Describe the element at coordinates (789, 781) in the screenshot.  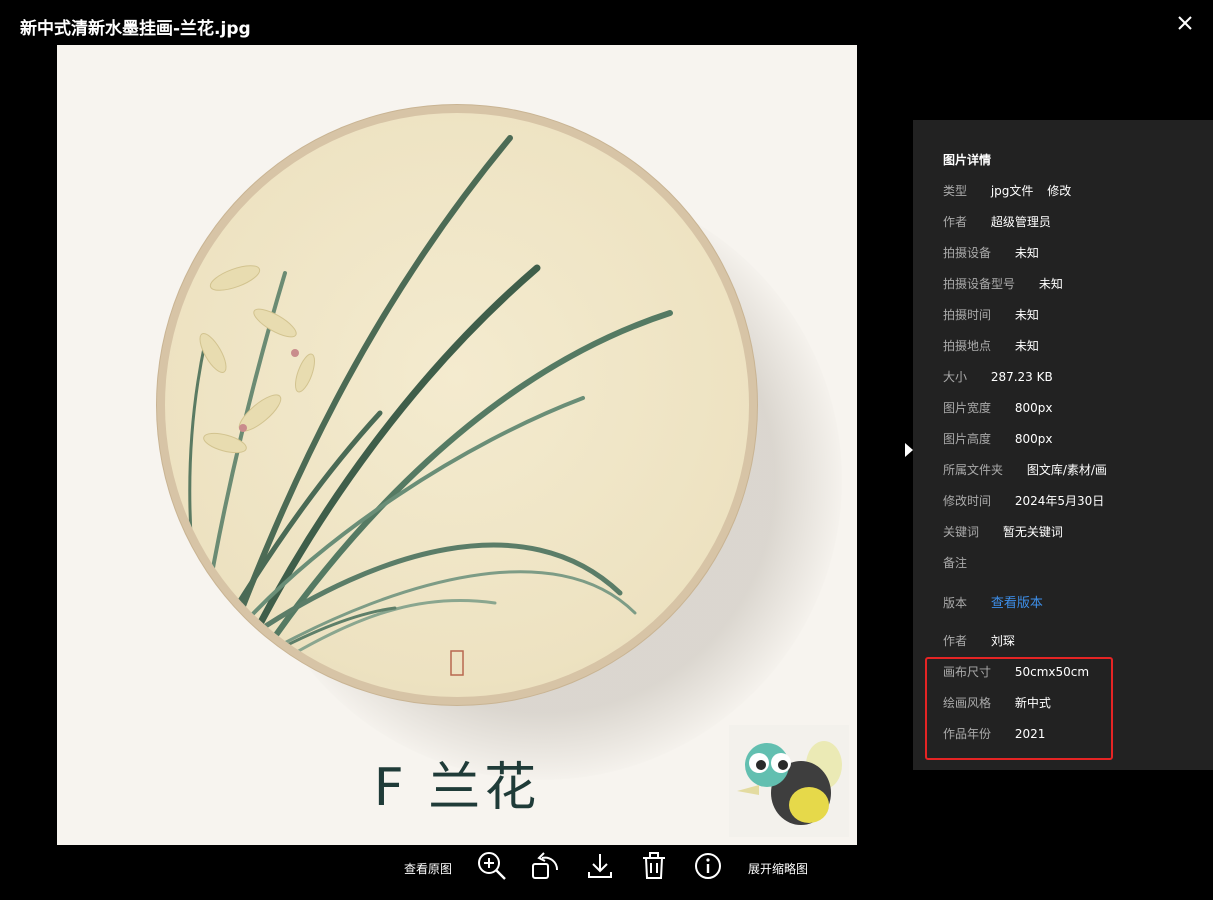
I see `mascot-watermark` at that location.